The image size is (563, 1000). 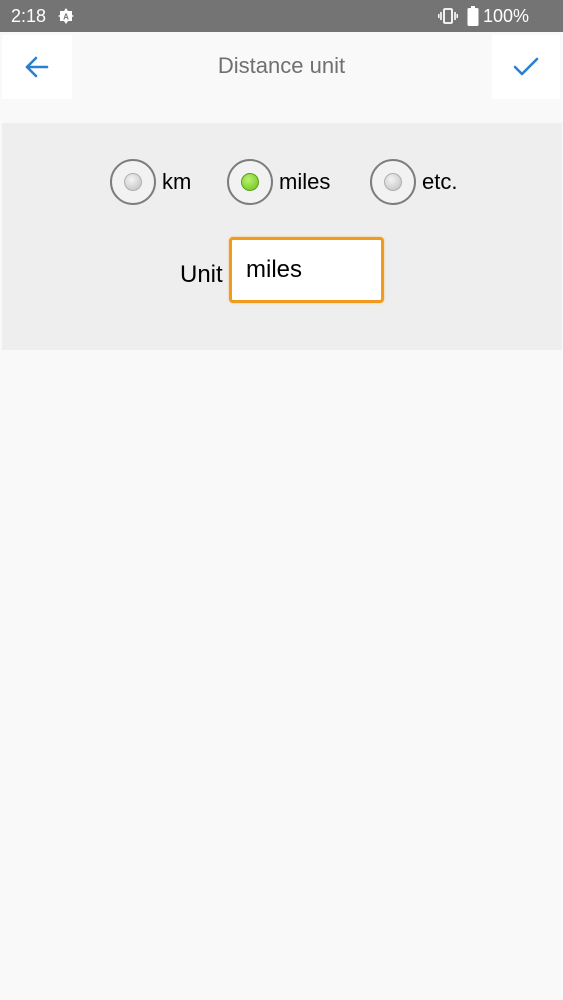 What do you see at coordinates (201, 274) in the screenshot?
I see `unit-label: Unit` at bounding box center [201, 274].